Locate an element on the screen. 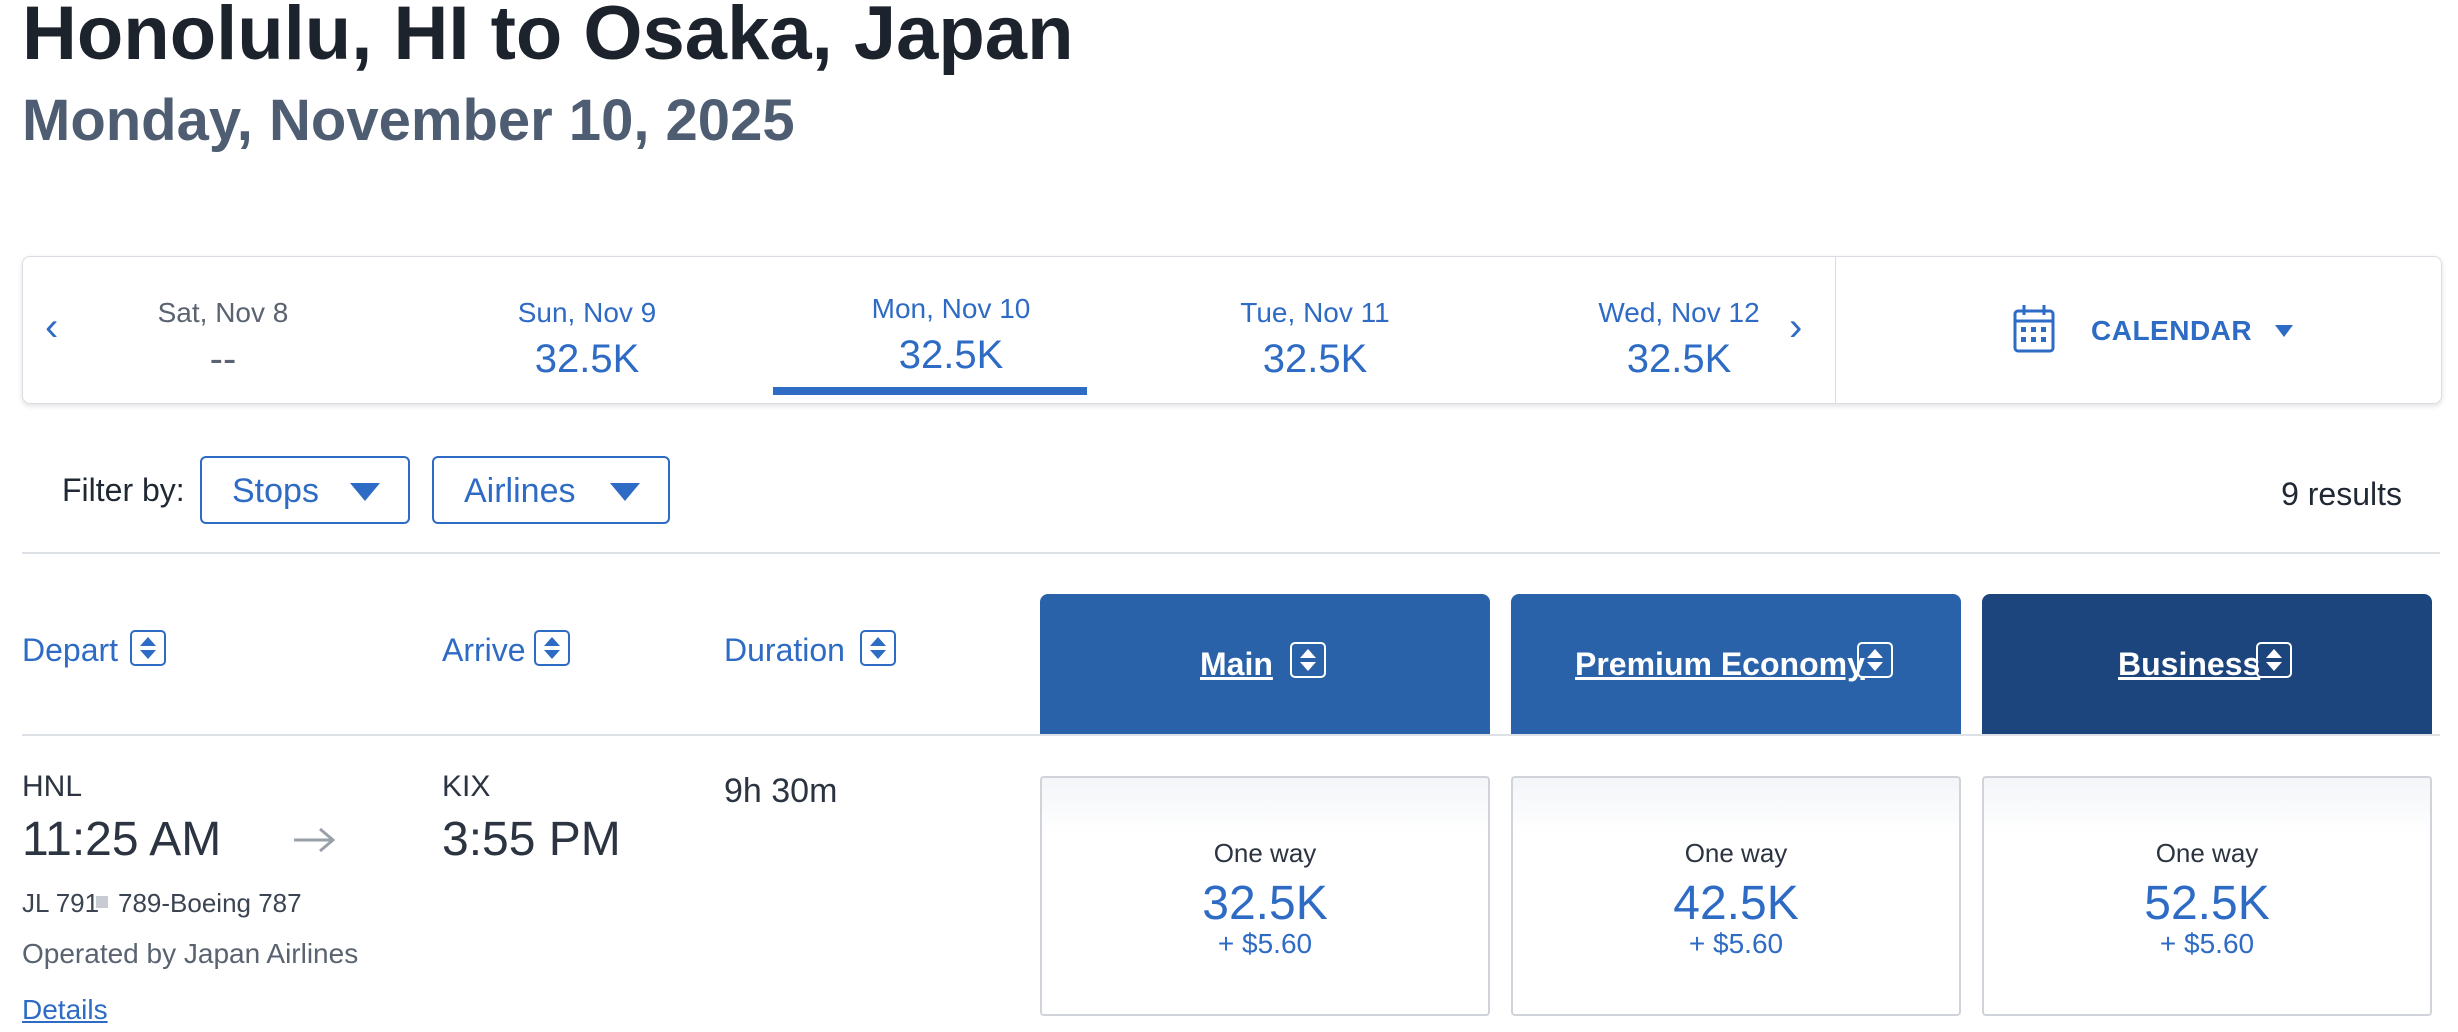 Image resolution: width=2458 pixels, height=1032 pixels. fare-points: 52.5K is located at coordinates (2207, 903).